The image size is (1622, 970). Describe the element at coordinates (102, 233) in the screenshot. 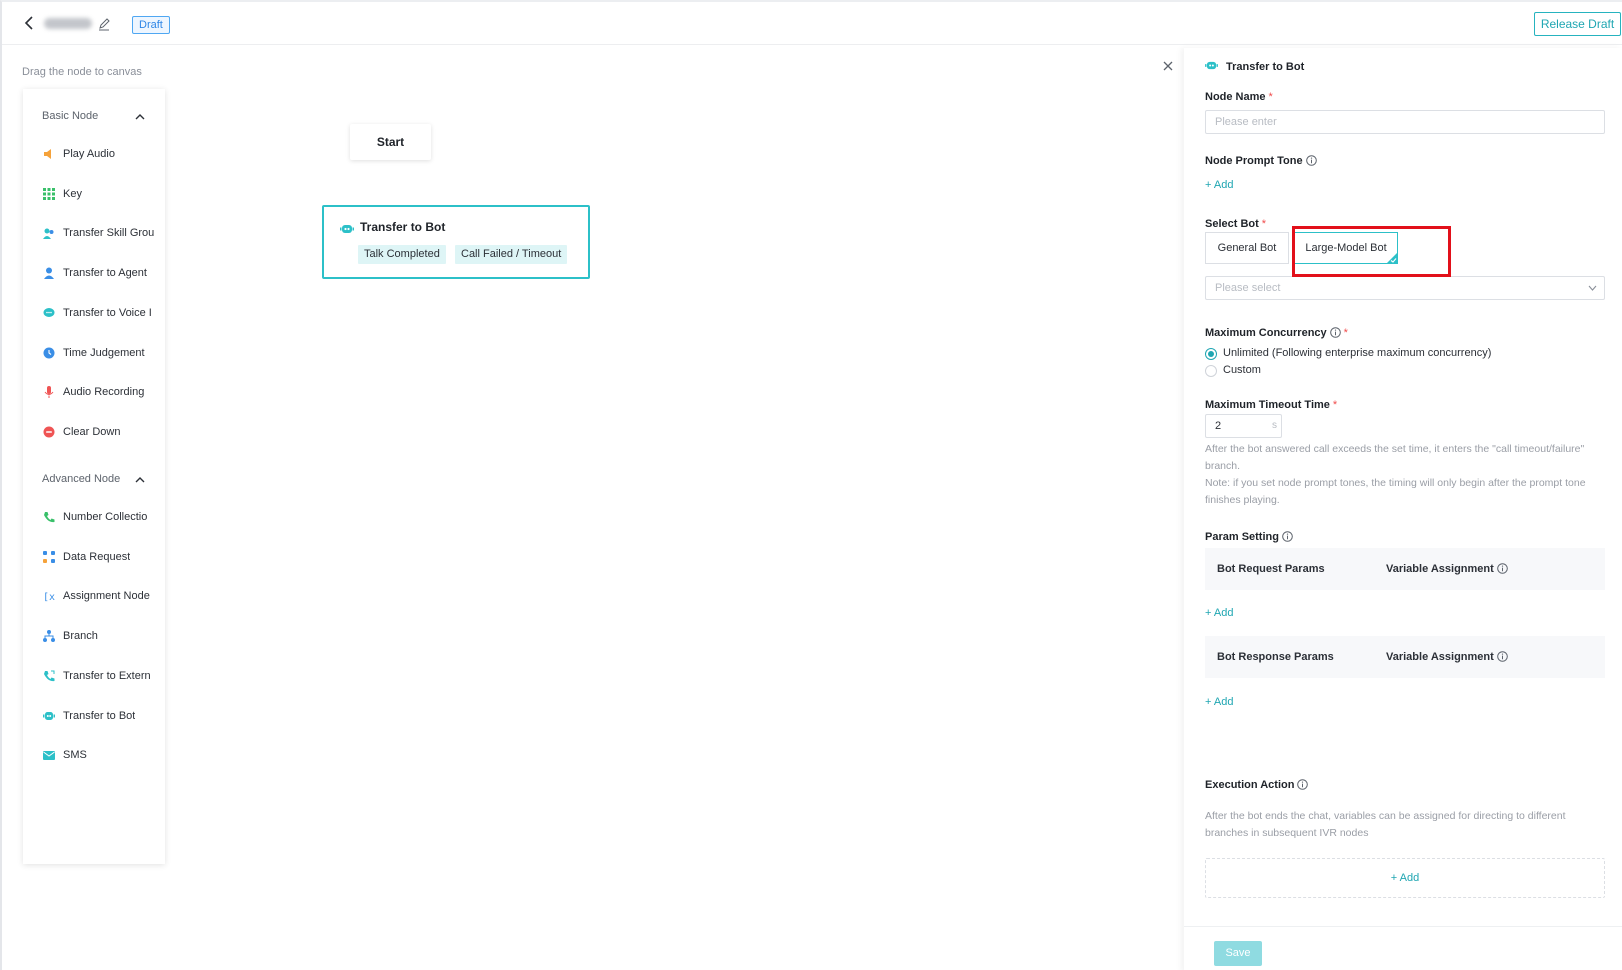

I see `palette-node-item: Transfer Skill Grou` at that location.